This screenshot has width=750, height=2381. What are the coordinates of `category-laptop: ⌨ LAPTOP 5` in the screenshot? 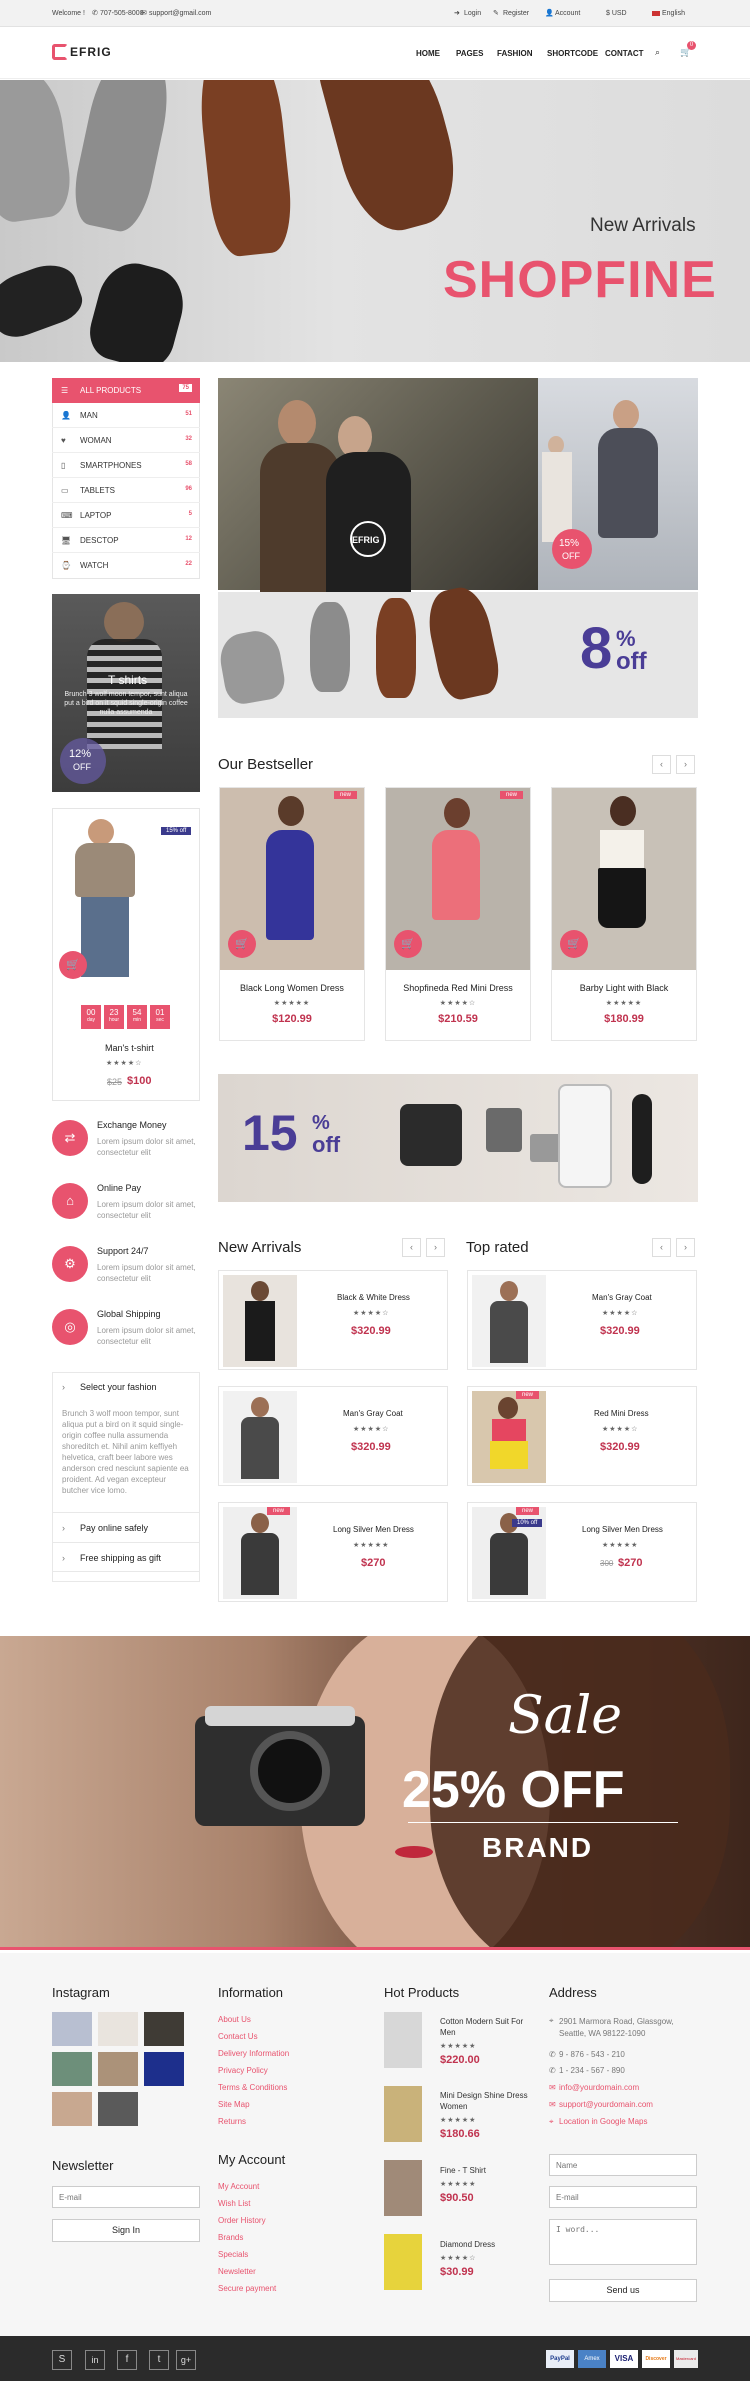 It's located at (126, 515).